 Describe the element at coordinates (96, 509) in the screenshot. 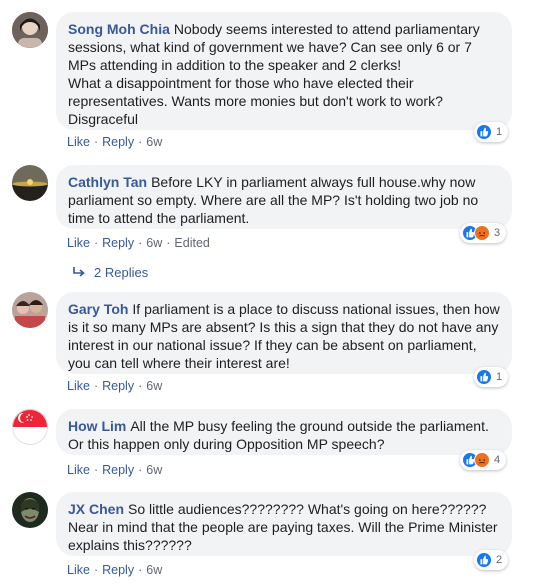

I see `author-name: JX Chen` at that location.